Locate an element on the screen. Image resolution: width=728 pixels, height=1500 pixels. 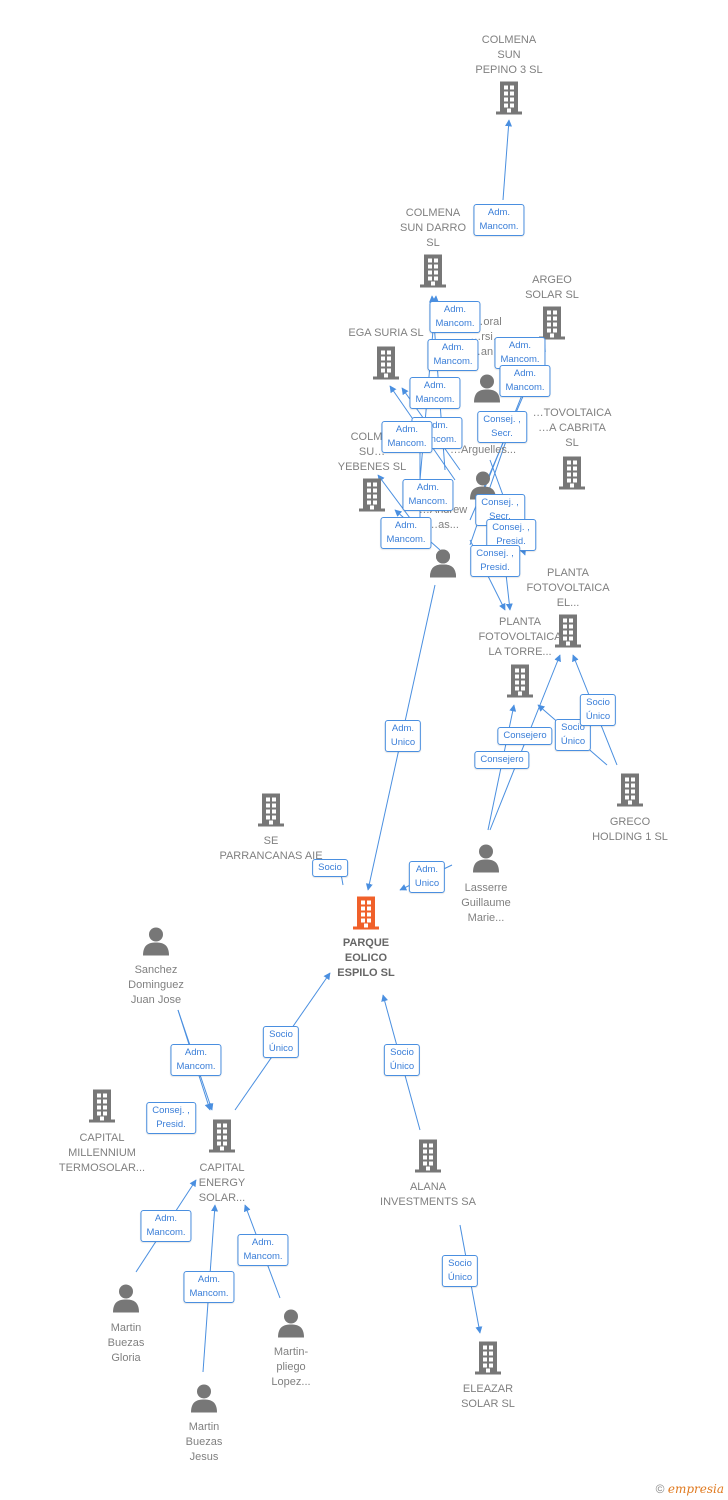
footer-brand: © empresia is located at coordinates (690, 1489).